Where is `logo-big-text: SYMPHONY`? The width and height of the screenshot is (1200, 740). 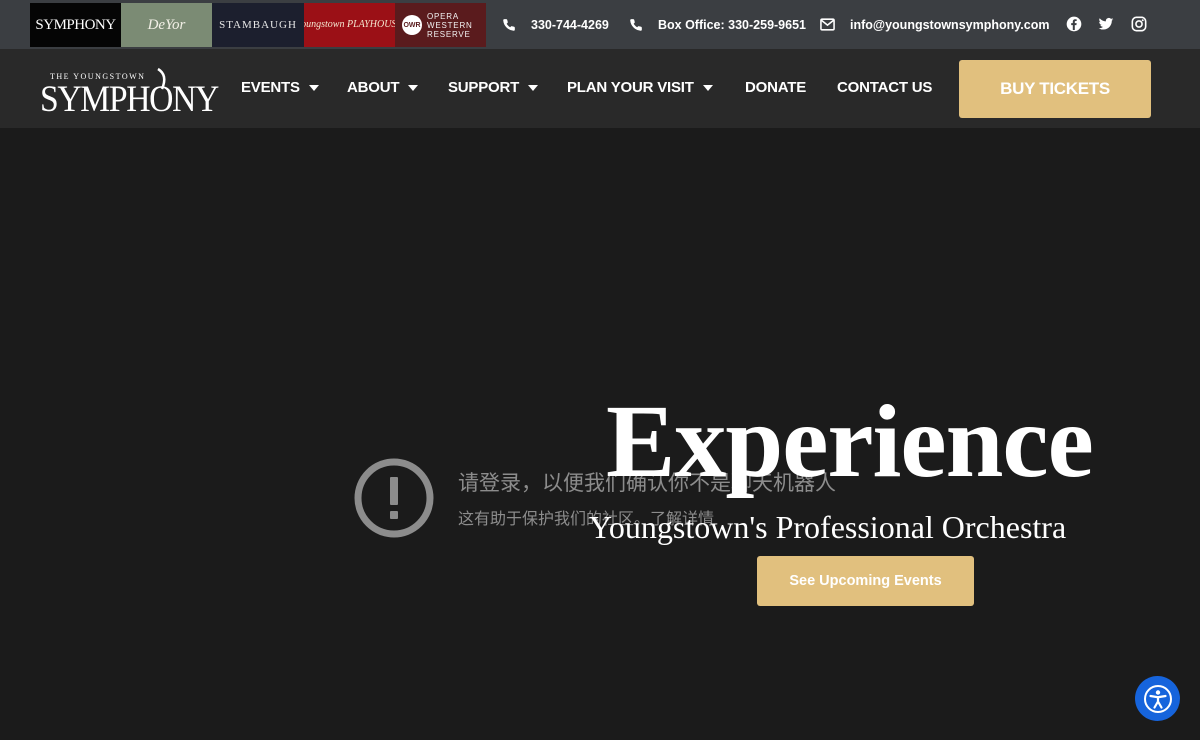 logo-big-text: SYMPHONY is located at coordinates (129, 97).